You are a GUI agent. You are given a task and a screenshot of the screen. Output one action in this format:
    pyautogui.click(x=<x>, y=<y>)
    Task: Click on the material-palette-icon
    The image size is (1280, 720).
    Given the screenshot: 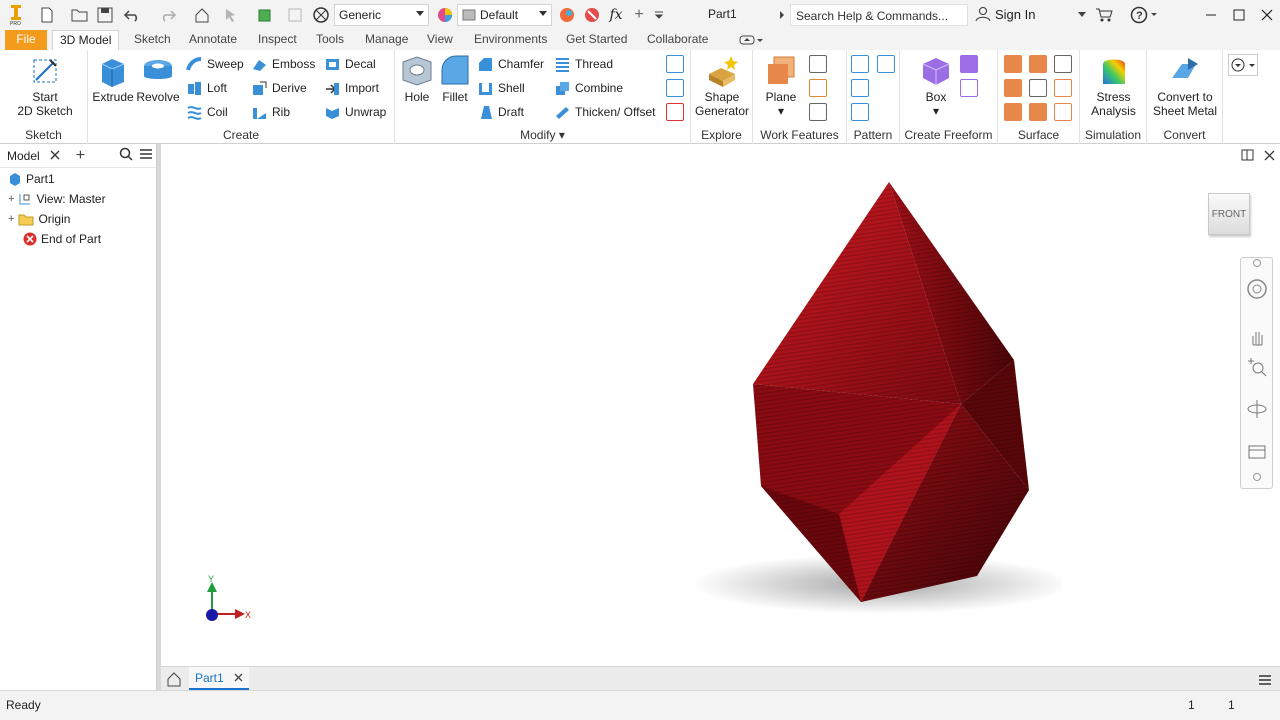 What is the action you would take?
    pyautogui.click(x=567, y=15)
    